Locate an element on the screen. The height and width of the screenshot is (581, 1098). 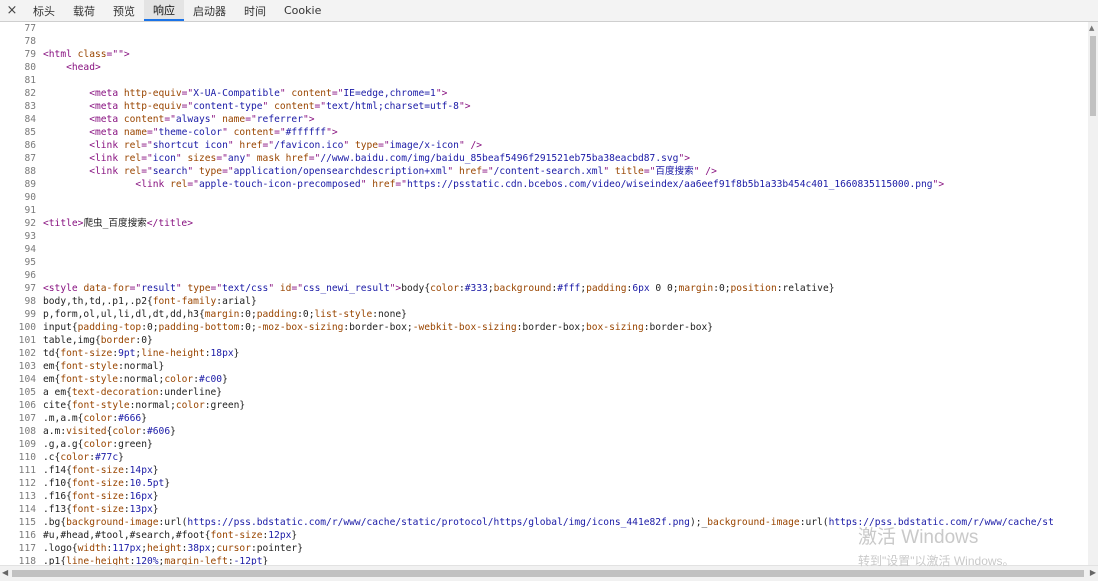
line-number: 100 is located at coordinates (27, 327).